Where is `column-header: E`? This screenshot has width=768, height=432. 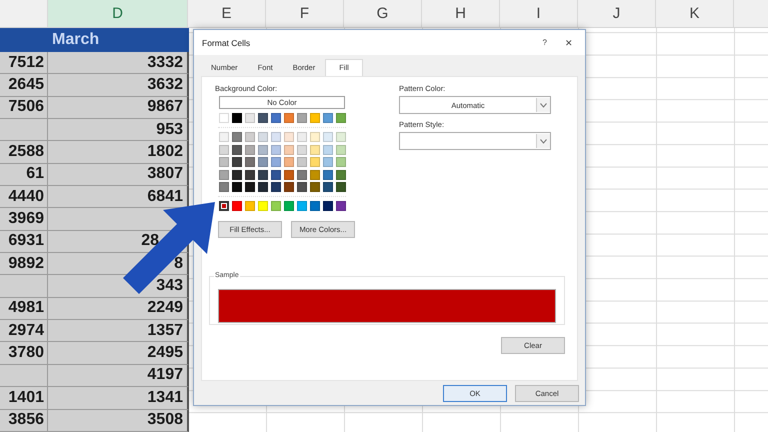 column-header: E is located at coordinates (227, 13).